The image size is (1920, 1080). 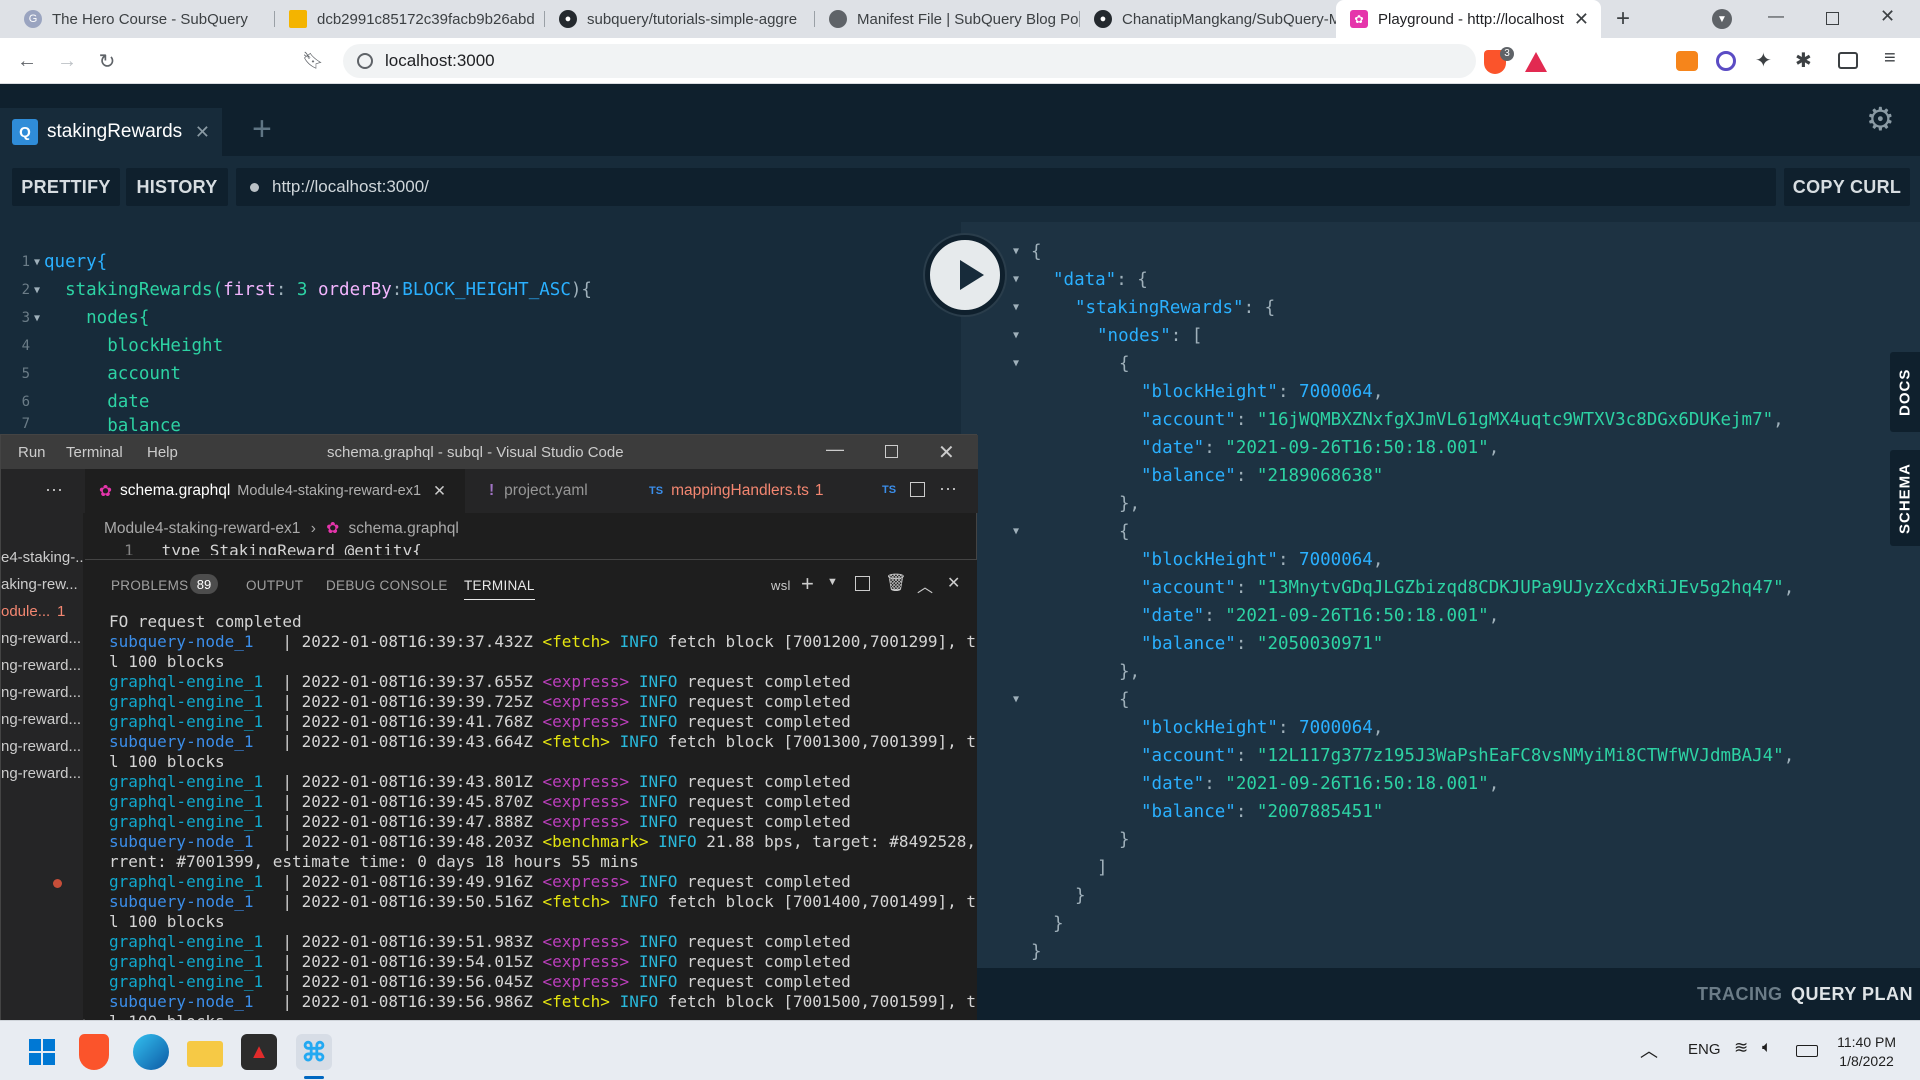 What do you see at coordinates (262, 129) in the screenshot?
I see `add-tab-icon: +` at bounding box center [262, 129].